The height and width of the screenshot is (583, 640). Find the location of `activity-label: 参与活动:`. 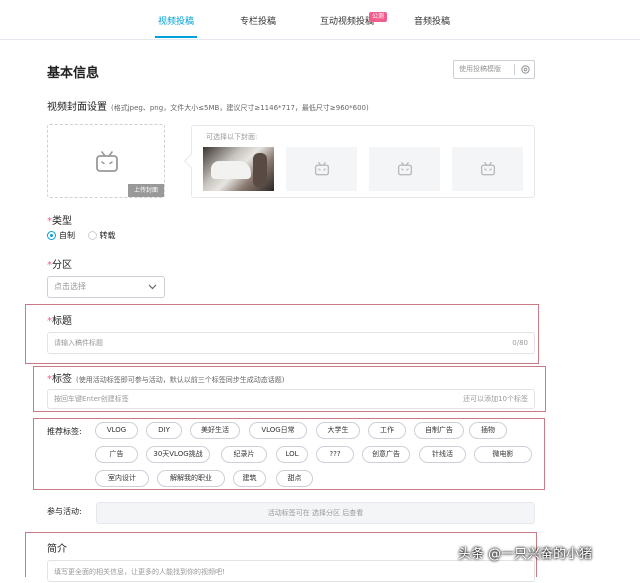

activity-label: 参与活动: is located at coordinates (64, 511).